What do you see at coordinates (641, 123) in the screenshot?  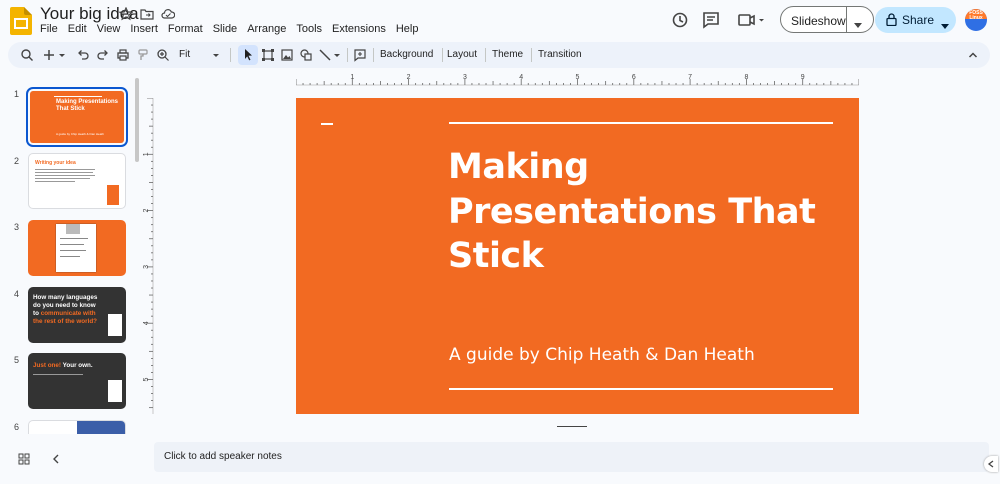 I see `slide-top-line` at bounding box center [641, 123].